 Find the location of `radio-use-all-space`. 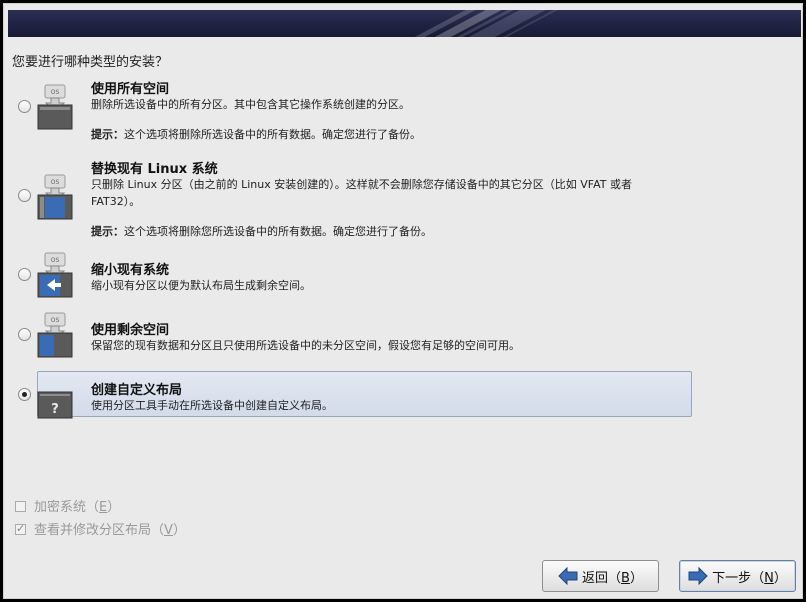

radio-use-all-space is located at coordinates (24, 106).